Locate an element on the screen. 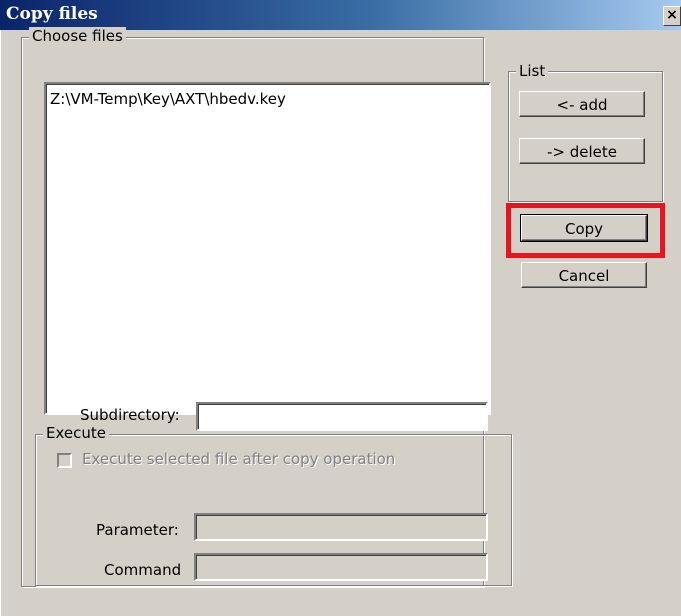 This screenshot has width=681, height=616. subdirectory-label: Subdirectory: is located at coordinates (130, 415).